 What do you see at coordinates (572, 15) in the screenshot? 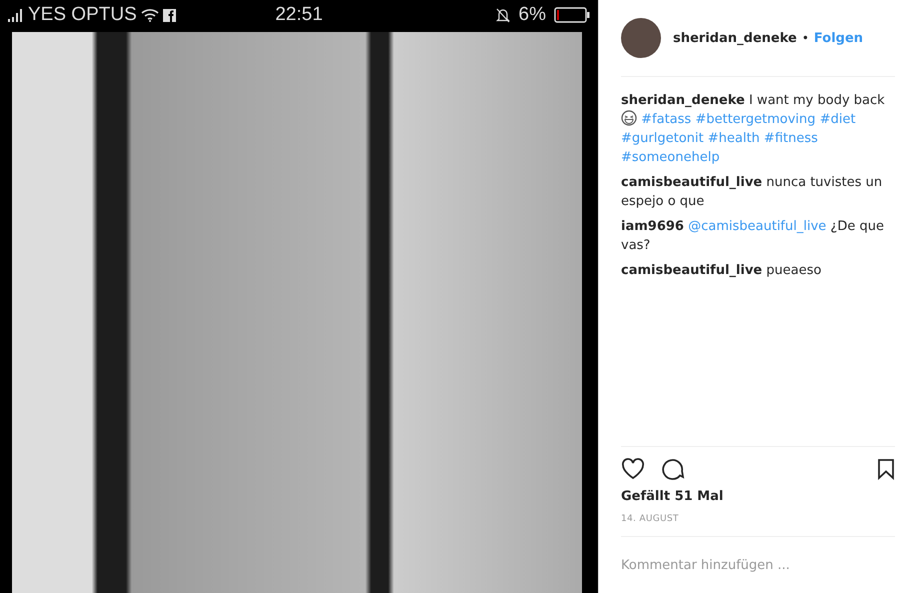
I see `battery-icon` at bounding box center [572, 15].